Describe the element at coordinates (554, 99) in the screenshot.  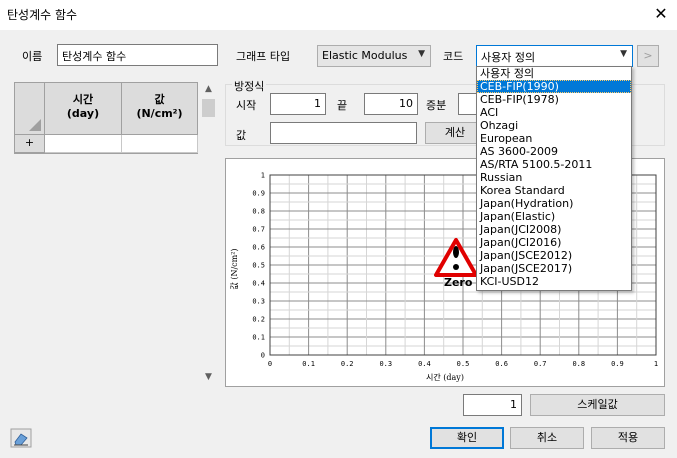
I see `dropdown-option: CEB-FIP(1978)` at that location.